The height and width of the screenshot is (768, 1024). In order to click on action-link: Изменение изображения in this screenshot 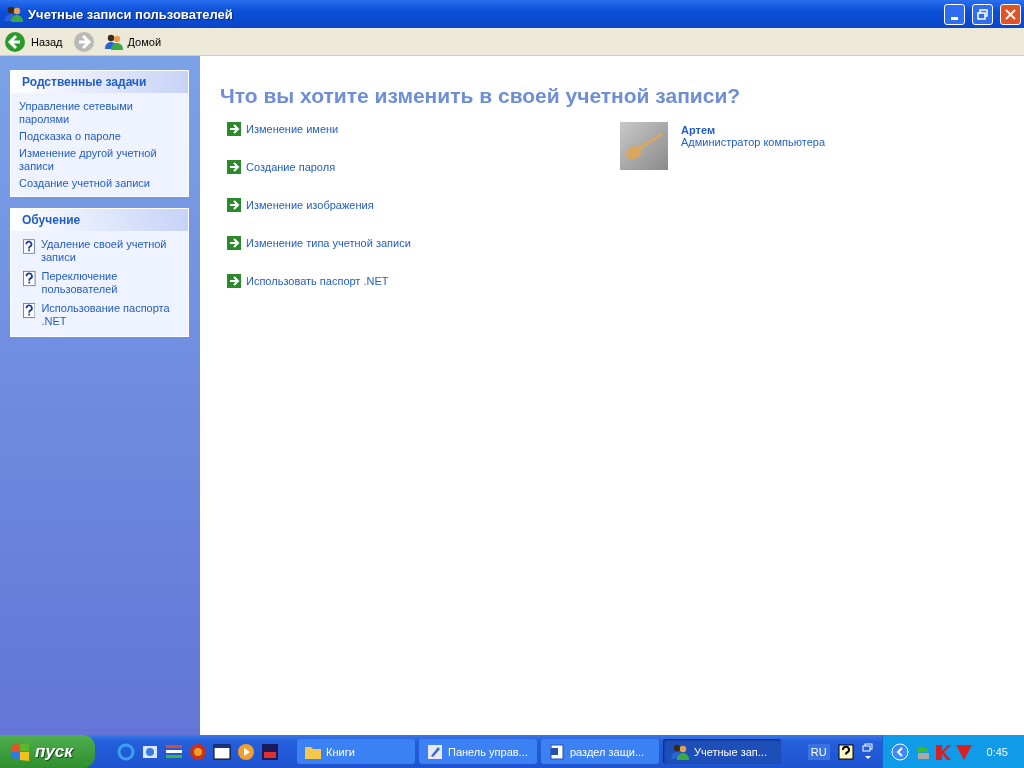, I will do `click(310, 205)`.